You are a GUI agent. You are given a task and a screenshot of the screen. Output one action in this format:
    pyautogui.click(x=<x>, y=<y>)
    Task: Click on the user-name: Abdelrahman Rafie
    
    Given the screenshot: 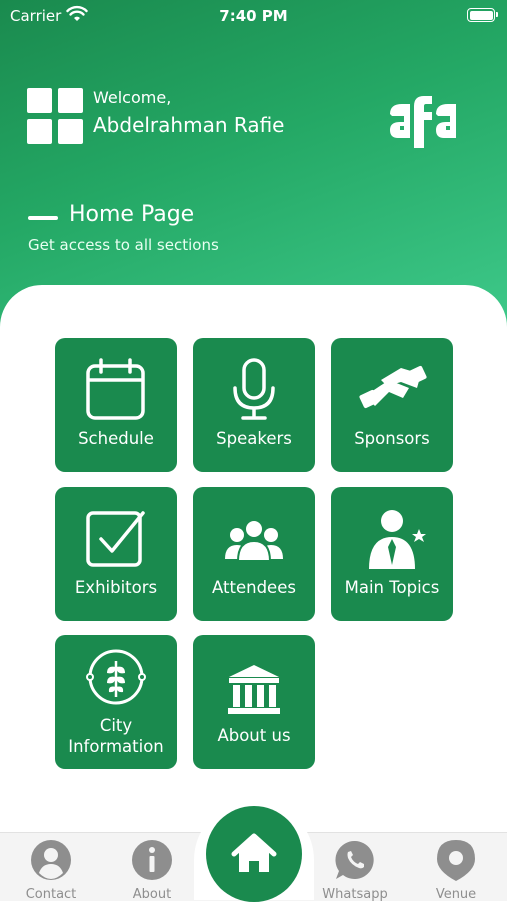 What is the action you would take?
    pyautogui.click(x=189, y=125)
    